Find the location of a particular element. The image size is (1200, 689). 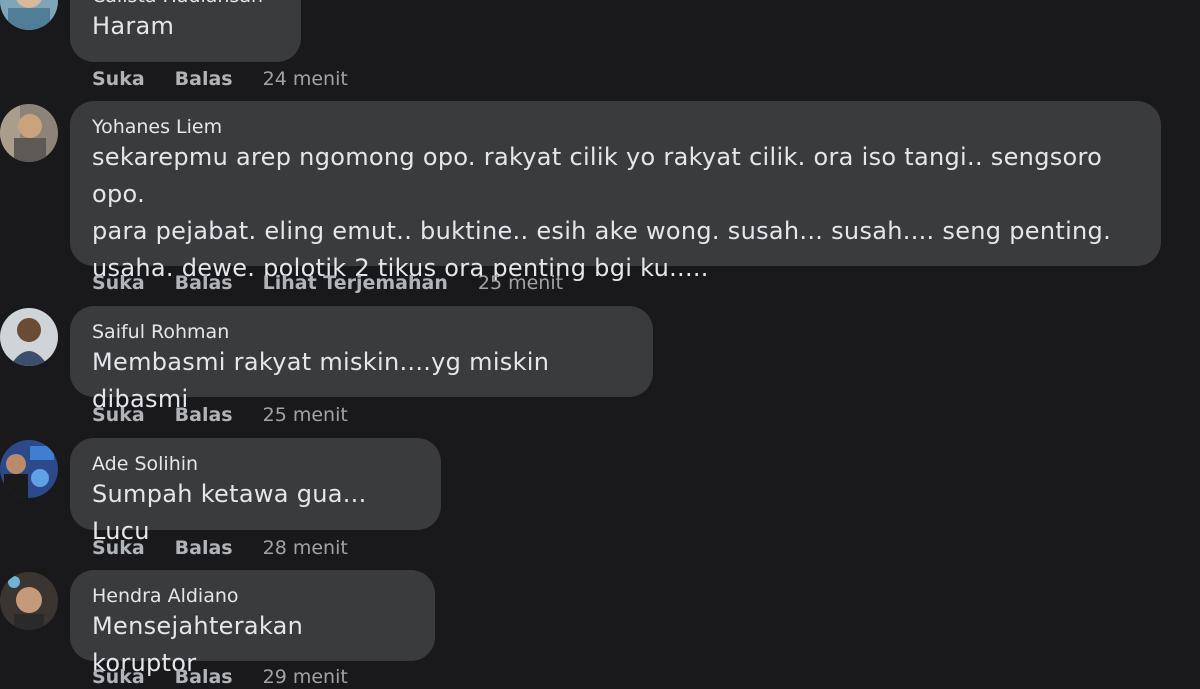

comment-actions: Suka Balas 28 menit is located at coordinates (220, 548).